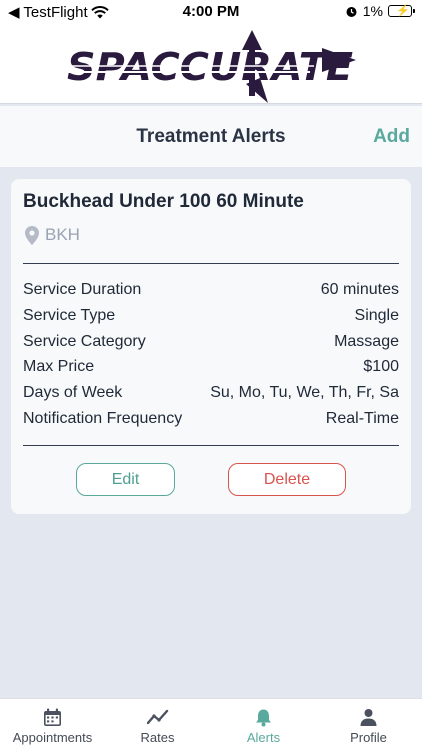 The height and width of the screenshot is (750, 422). I want to click on logo-bar: SPACCURATE, so click(211, 64).